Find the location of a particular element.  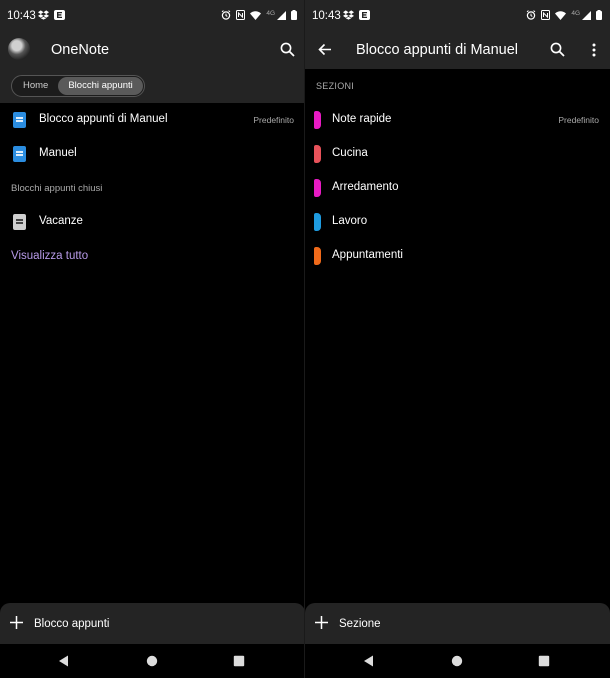

tab-switcher: Home Blocchi appunti is located at coordinates (78, 86).